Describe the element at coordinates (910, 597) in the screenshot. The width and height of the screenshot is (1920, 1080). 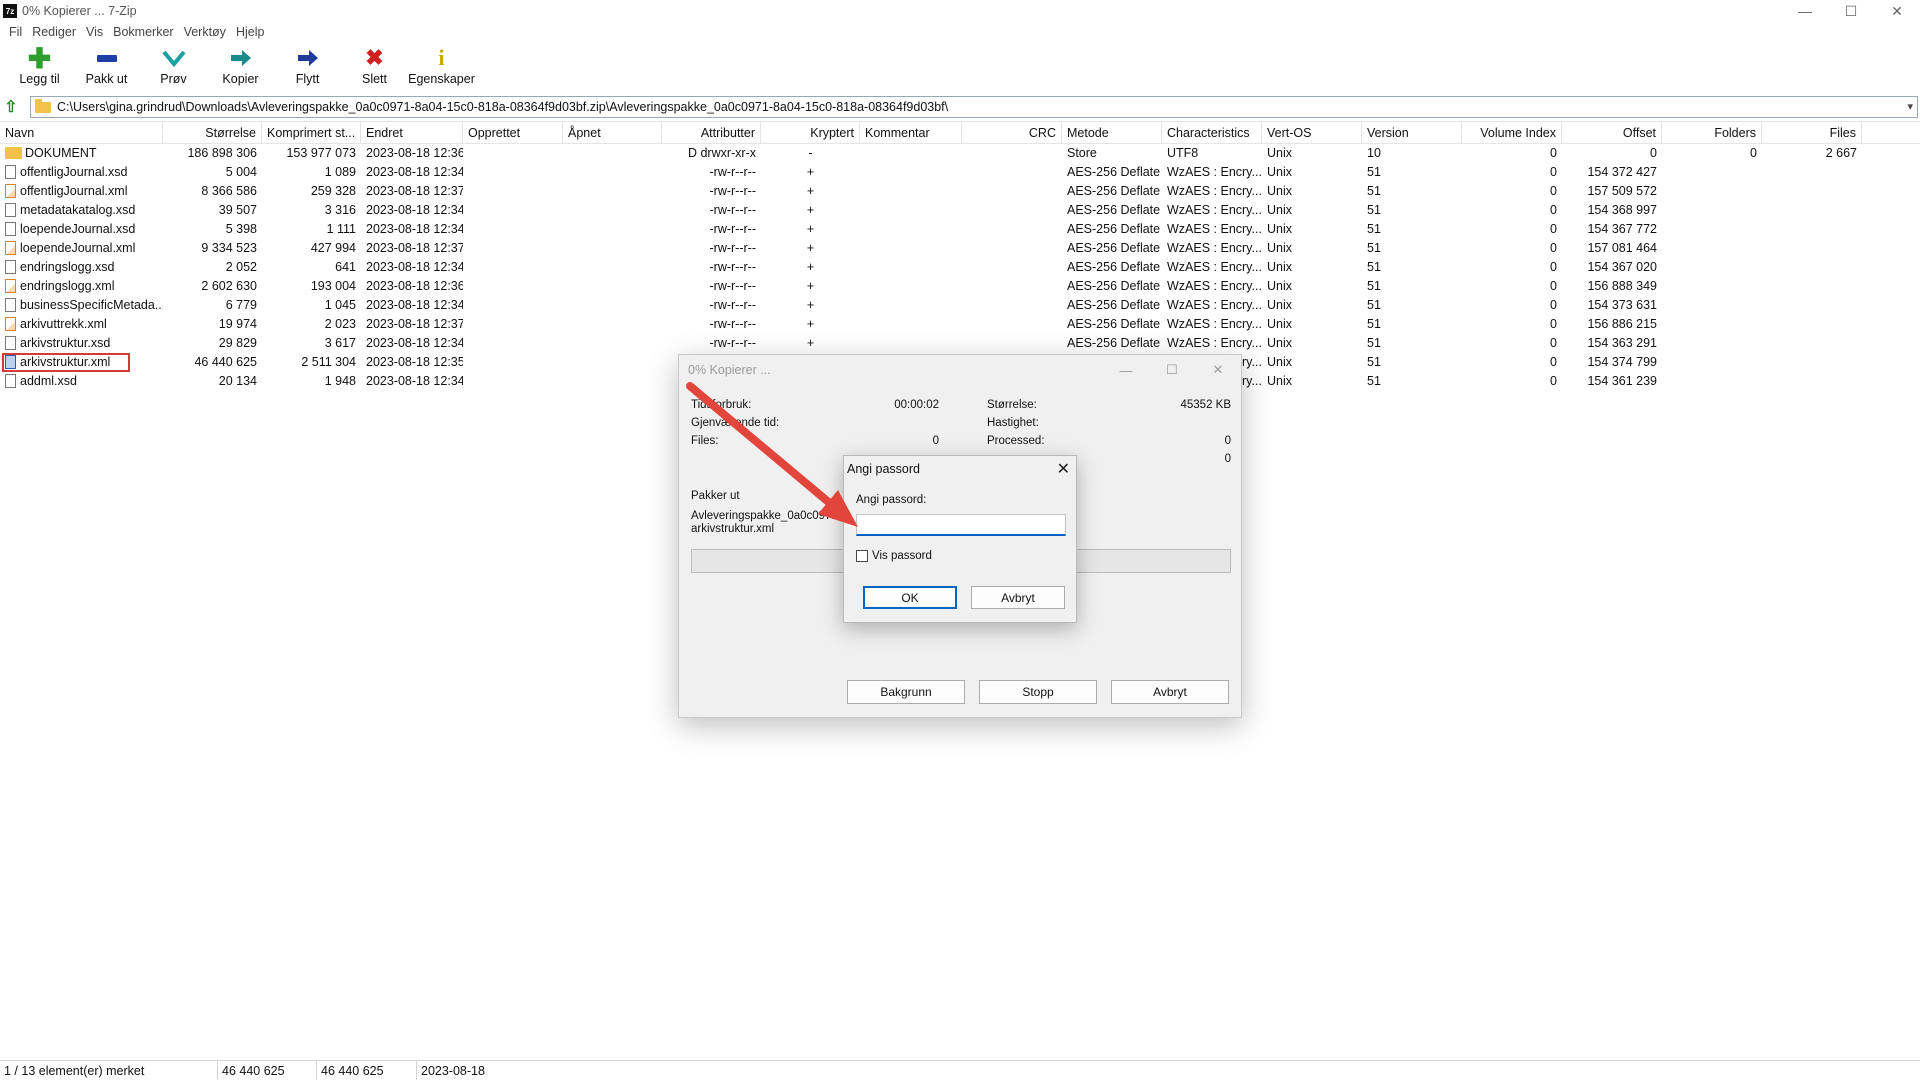
I see `ok-button: OK` at that location.